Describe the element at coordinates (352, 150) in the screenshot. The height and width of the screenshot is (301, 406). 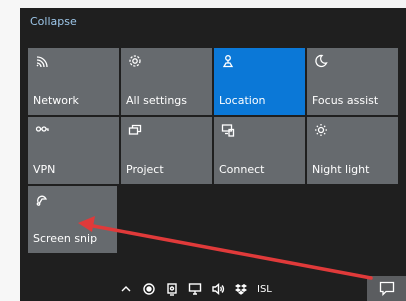
I see `tile-night-light: Night light` at that location.